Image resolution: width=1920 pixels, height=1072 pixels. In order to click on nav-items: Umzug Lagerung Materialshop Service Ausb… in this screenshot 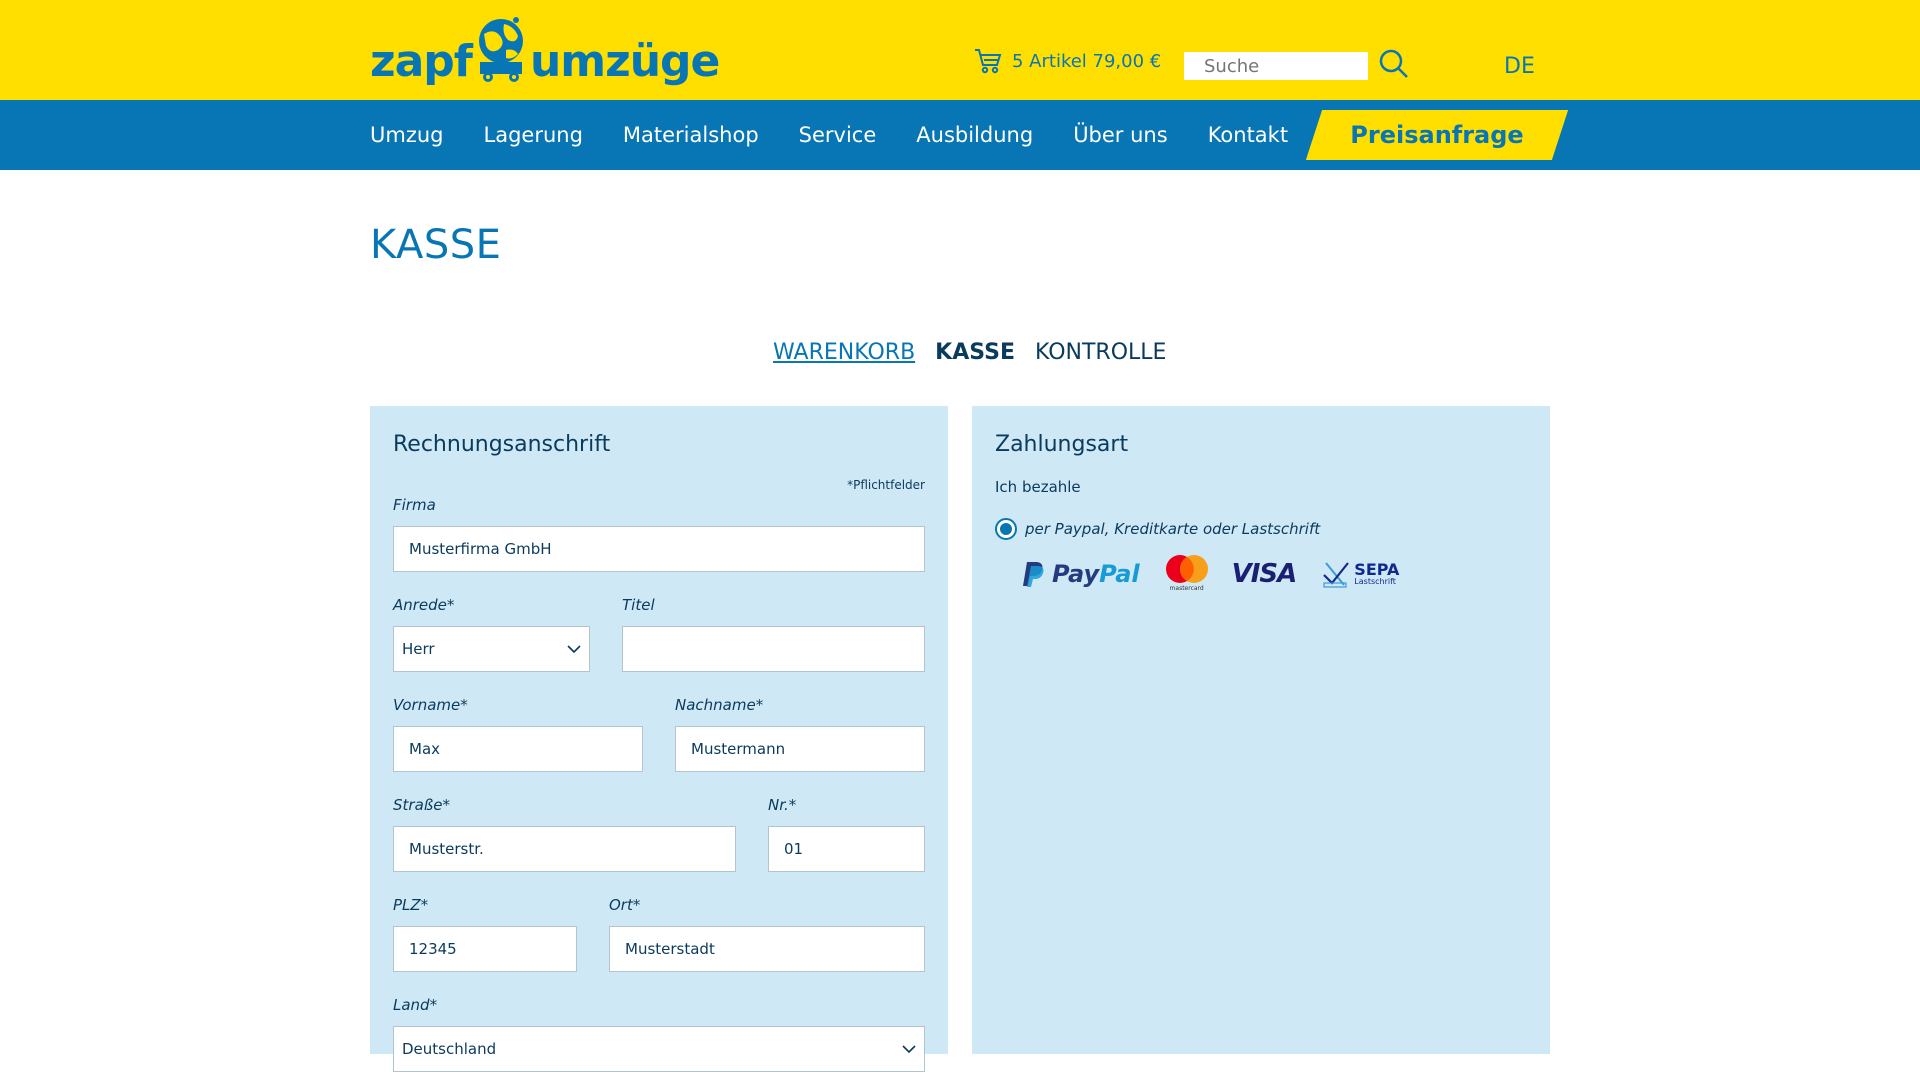, I will do `click(849, 135)`.